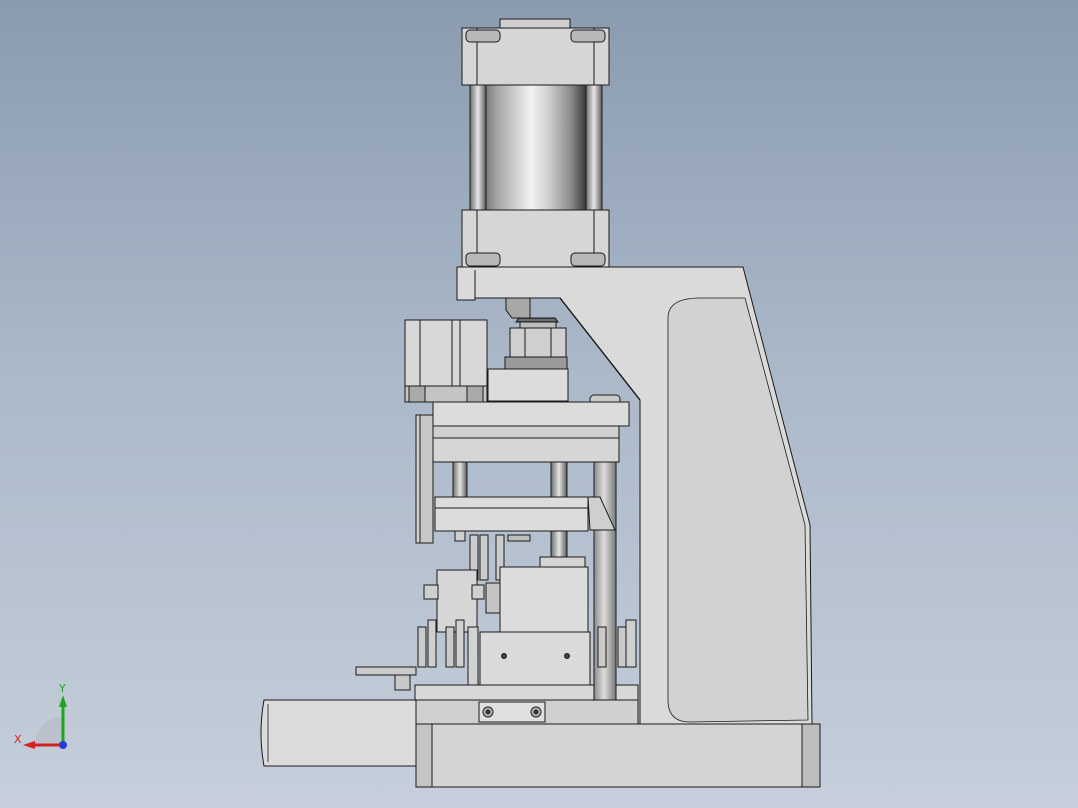 The height and width of the screenshot is (808, 1078). I want to click on axis-triad: Y X, so click(40, 715).